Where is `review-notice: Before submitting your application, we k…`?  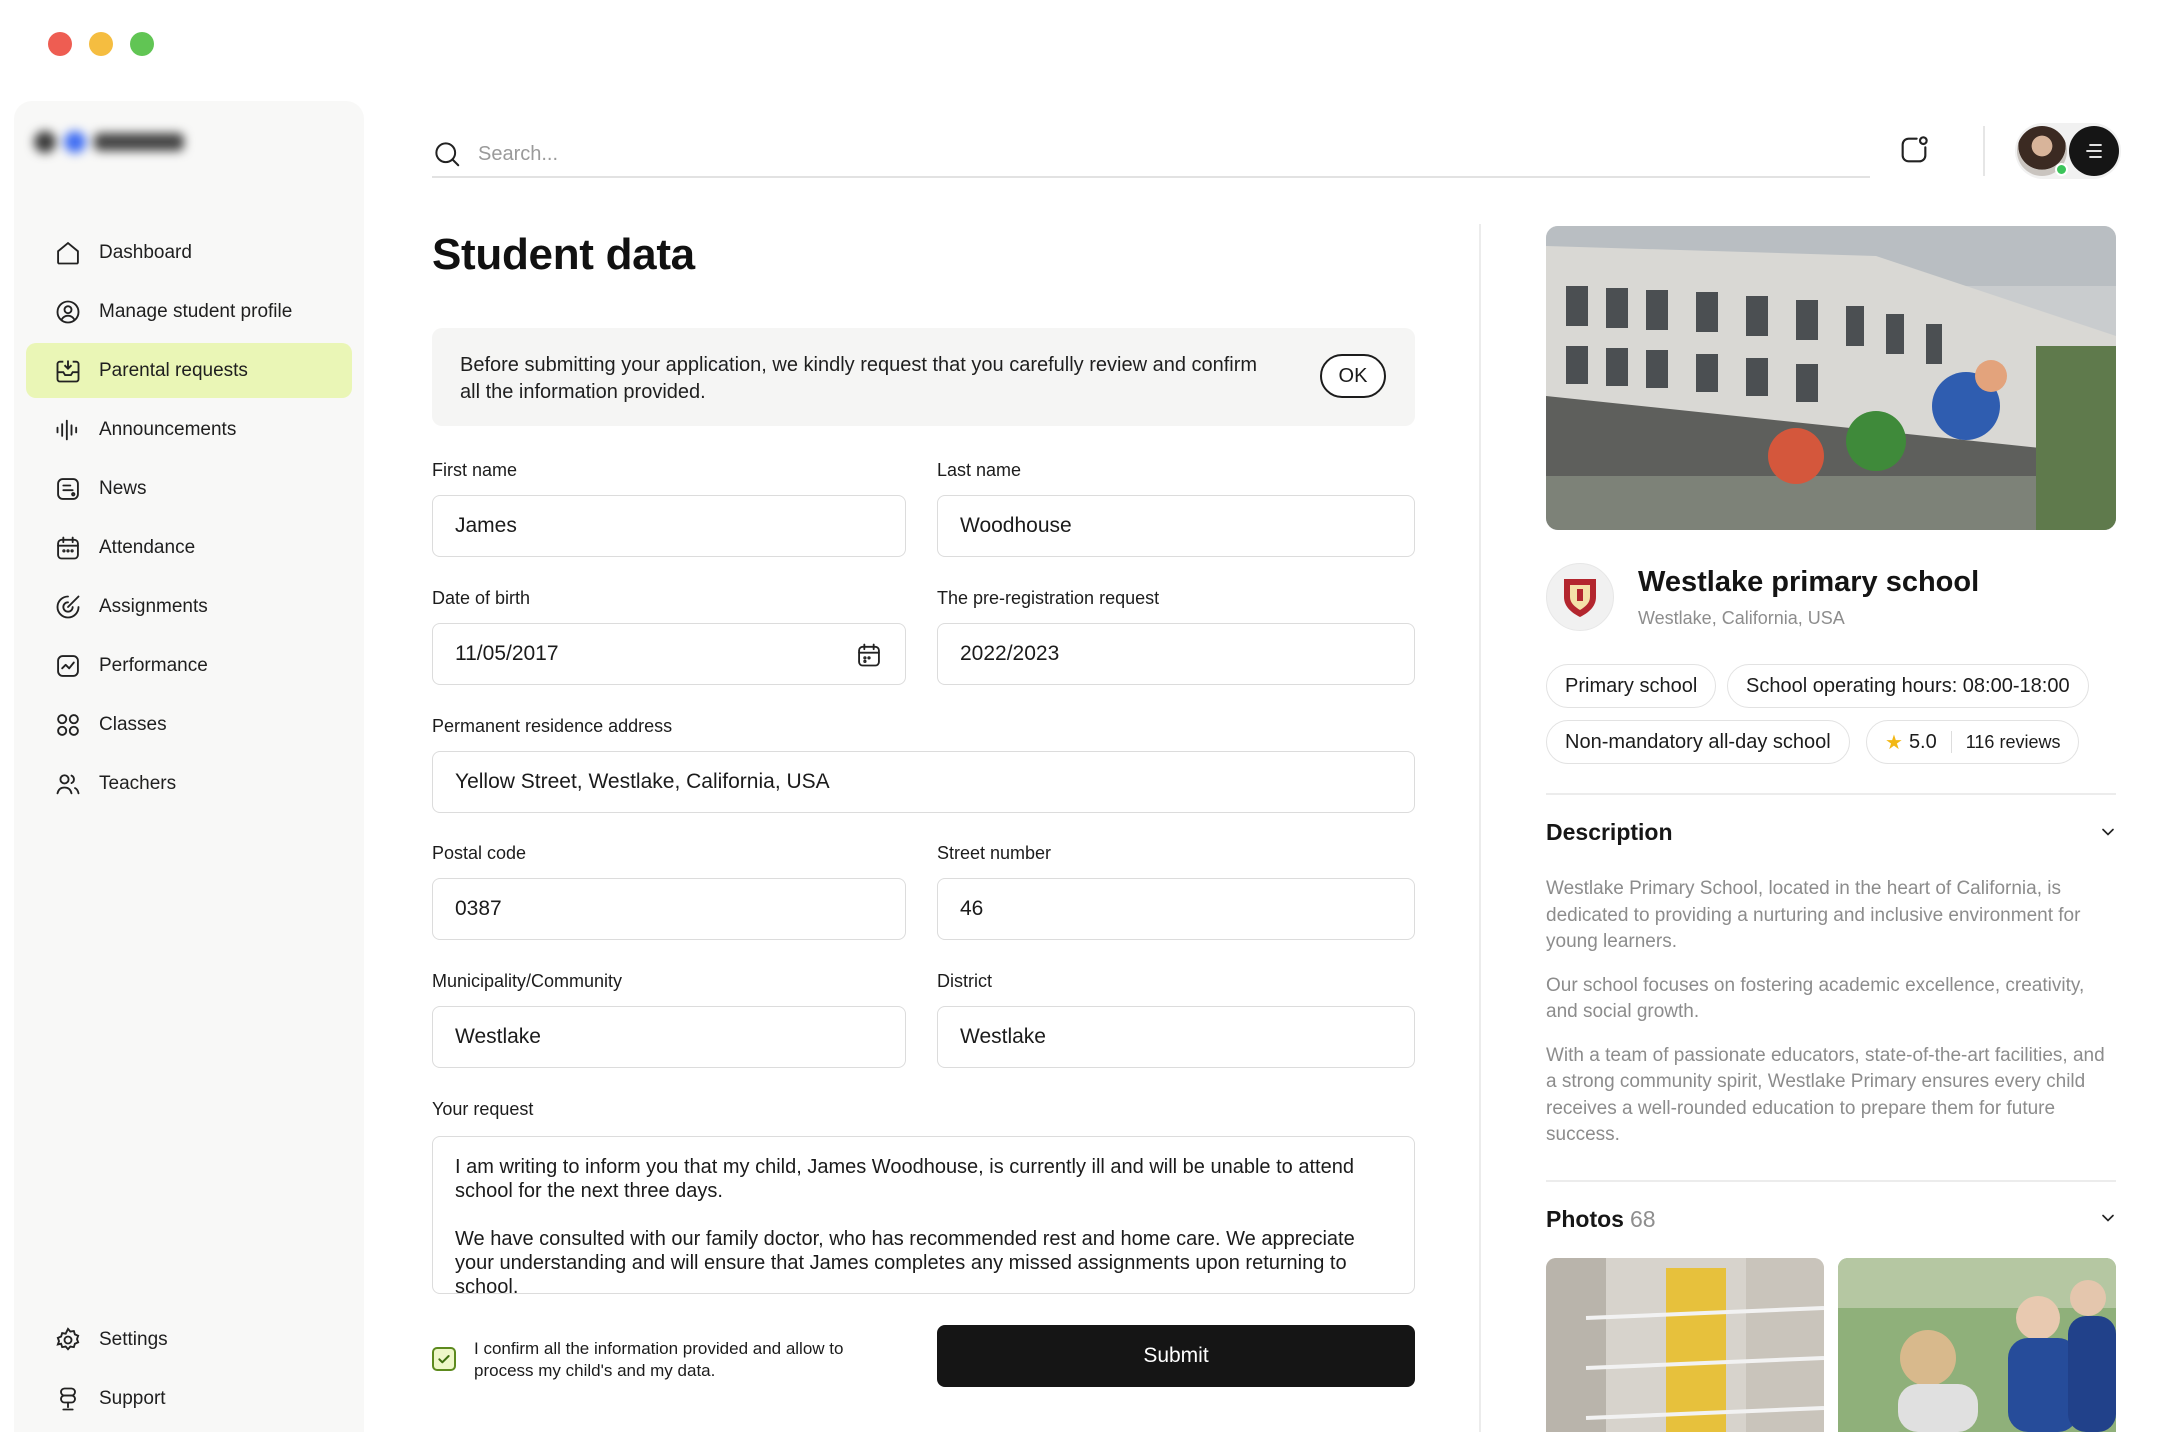 review-notice: Before submitting your application, we k… is located at coordinates (923, 377).